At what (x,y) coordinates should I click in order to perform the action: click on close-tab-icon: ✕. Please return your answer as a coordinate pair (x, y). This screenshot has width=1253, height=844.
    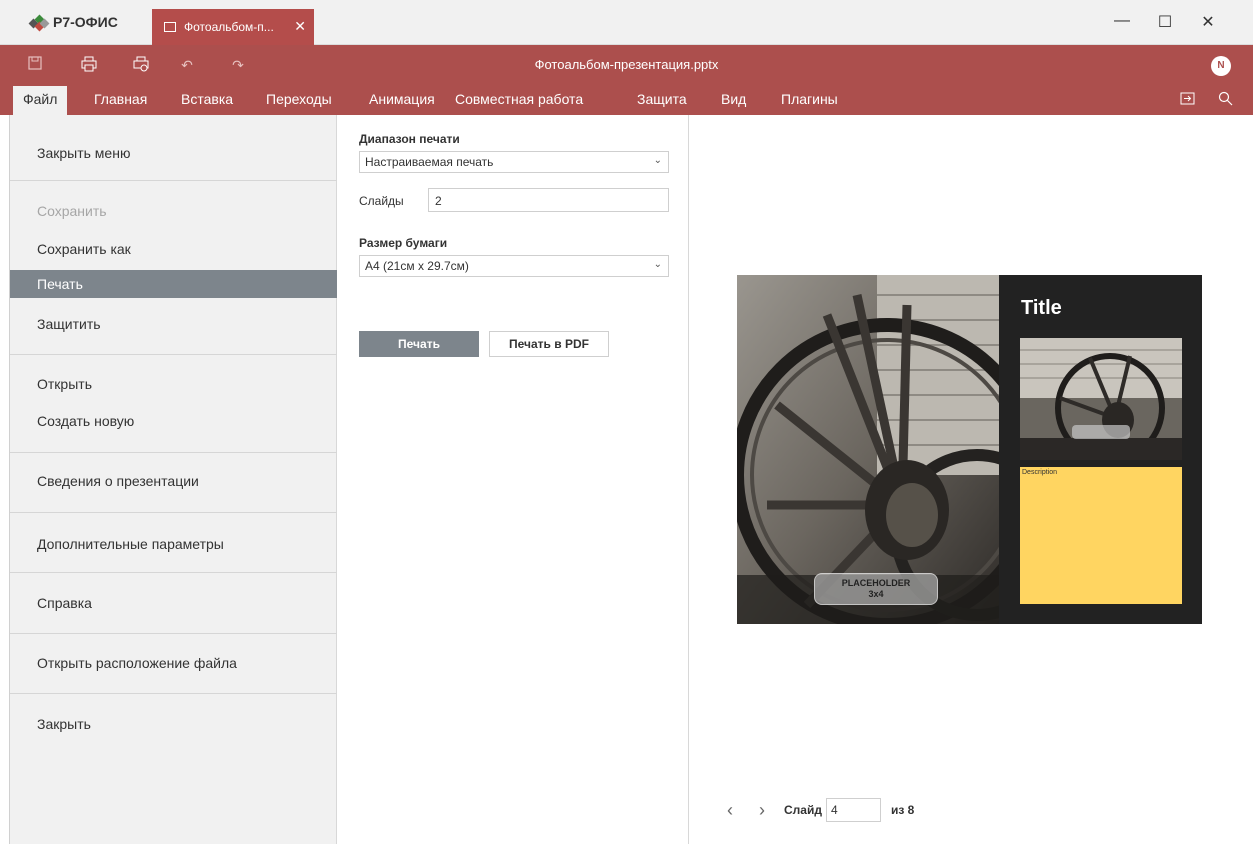
    Looking at the image, I should click on (300, 26).